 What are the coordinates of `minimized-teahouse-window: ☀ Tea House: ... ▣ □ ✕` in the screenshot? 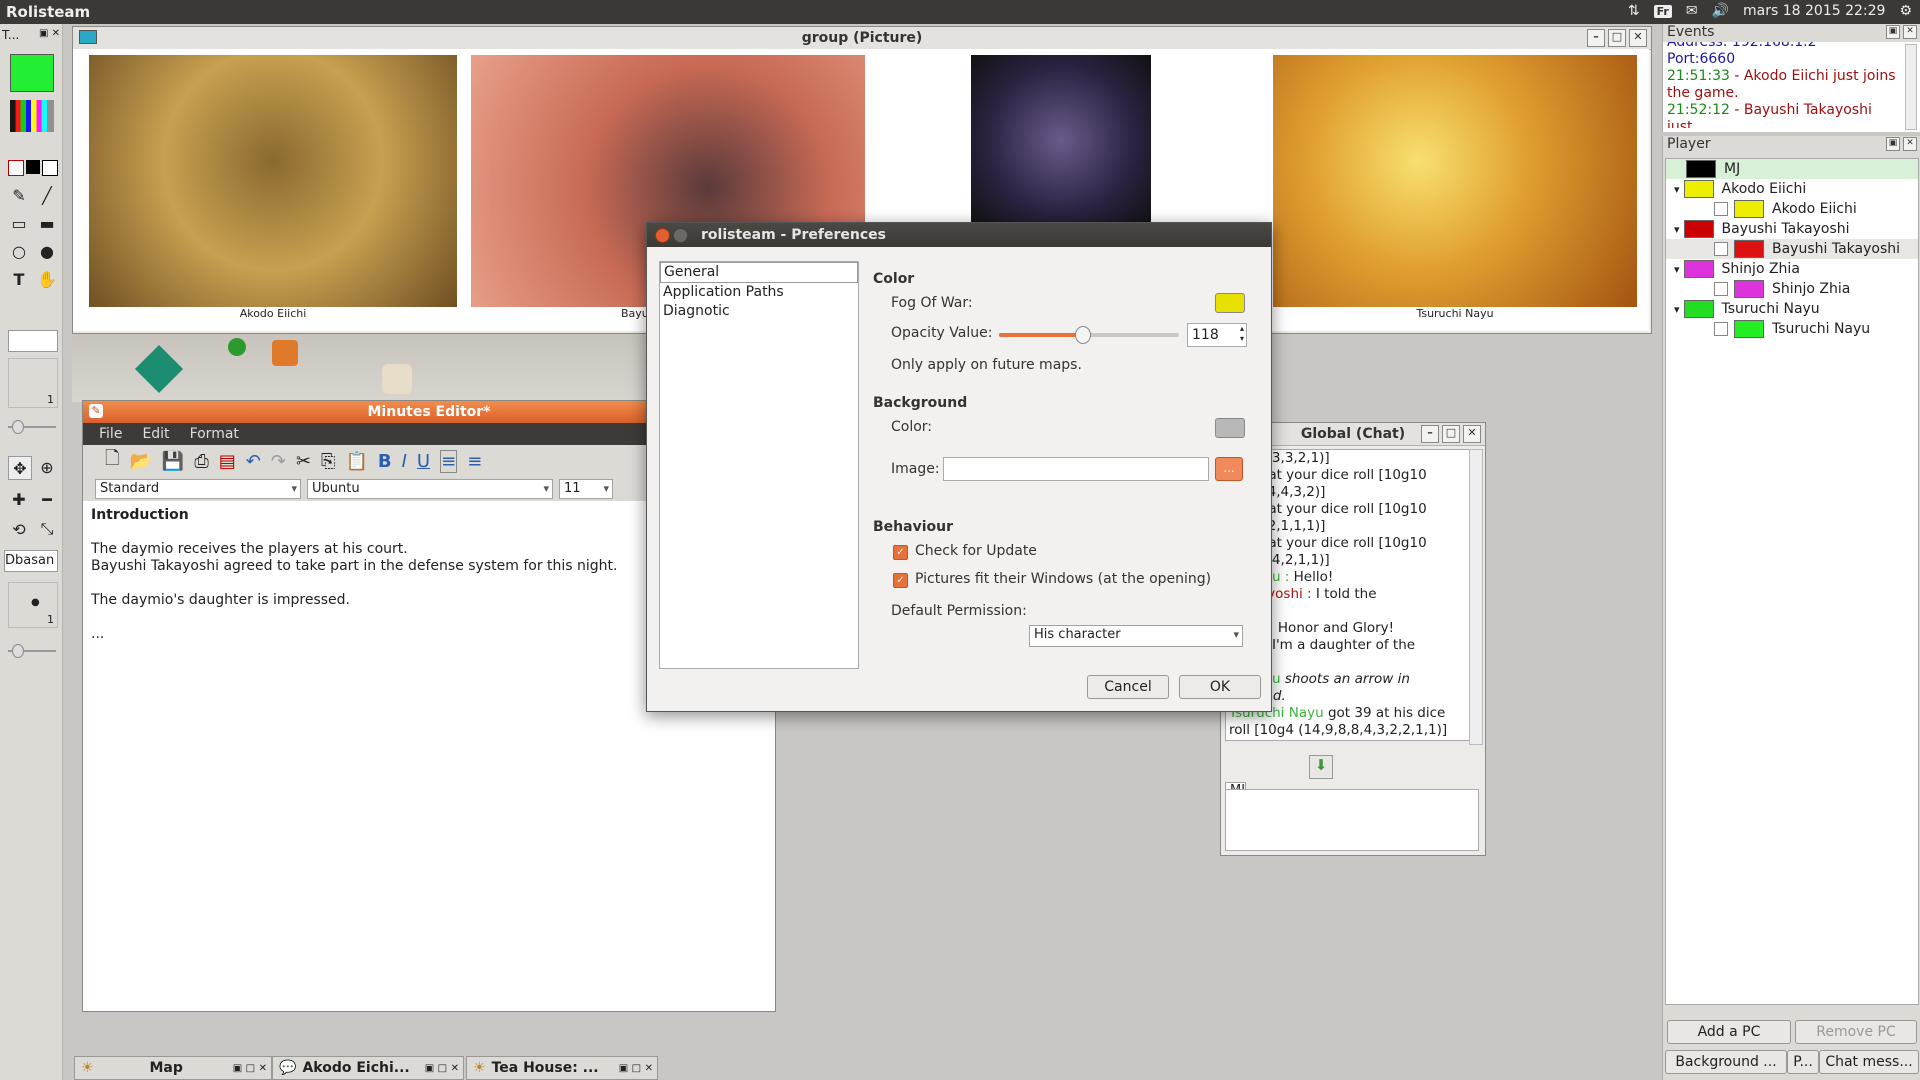 It's located at (562, 1068).